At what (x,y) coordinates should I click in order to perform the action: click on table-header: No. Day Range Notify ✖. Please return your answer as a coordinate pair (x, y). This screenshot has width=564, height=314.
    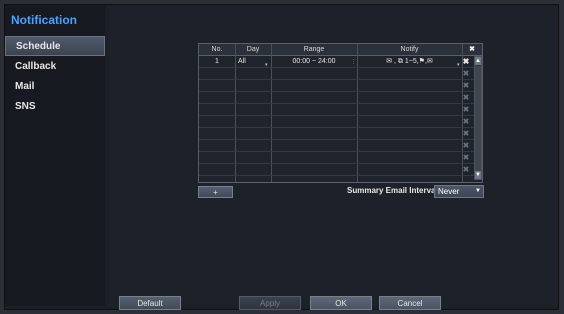
    Looking at the image, I should click on (340, 50).